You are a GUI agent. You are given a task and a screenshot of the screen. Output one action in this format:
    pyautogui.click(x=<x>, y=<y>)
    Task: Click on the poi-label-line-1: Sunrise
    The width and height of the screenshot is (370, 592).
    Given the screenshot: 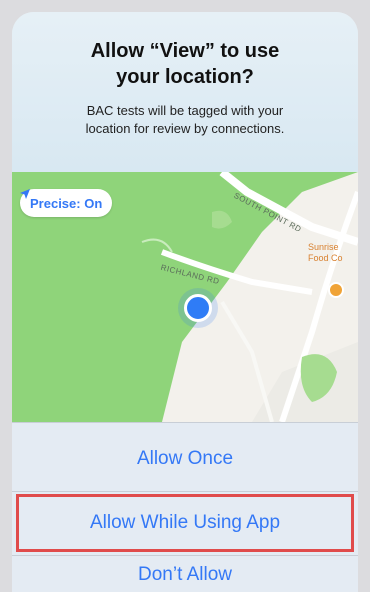 What is the action you would take?
    pyautogui.click(x=323, y=247)
    